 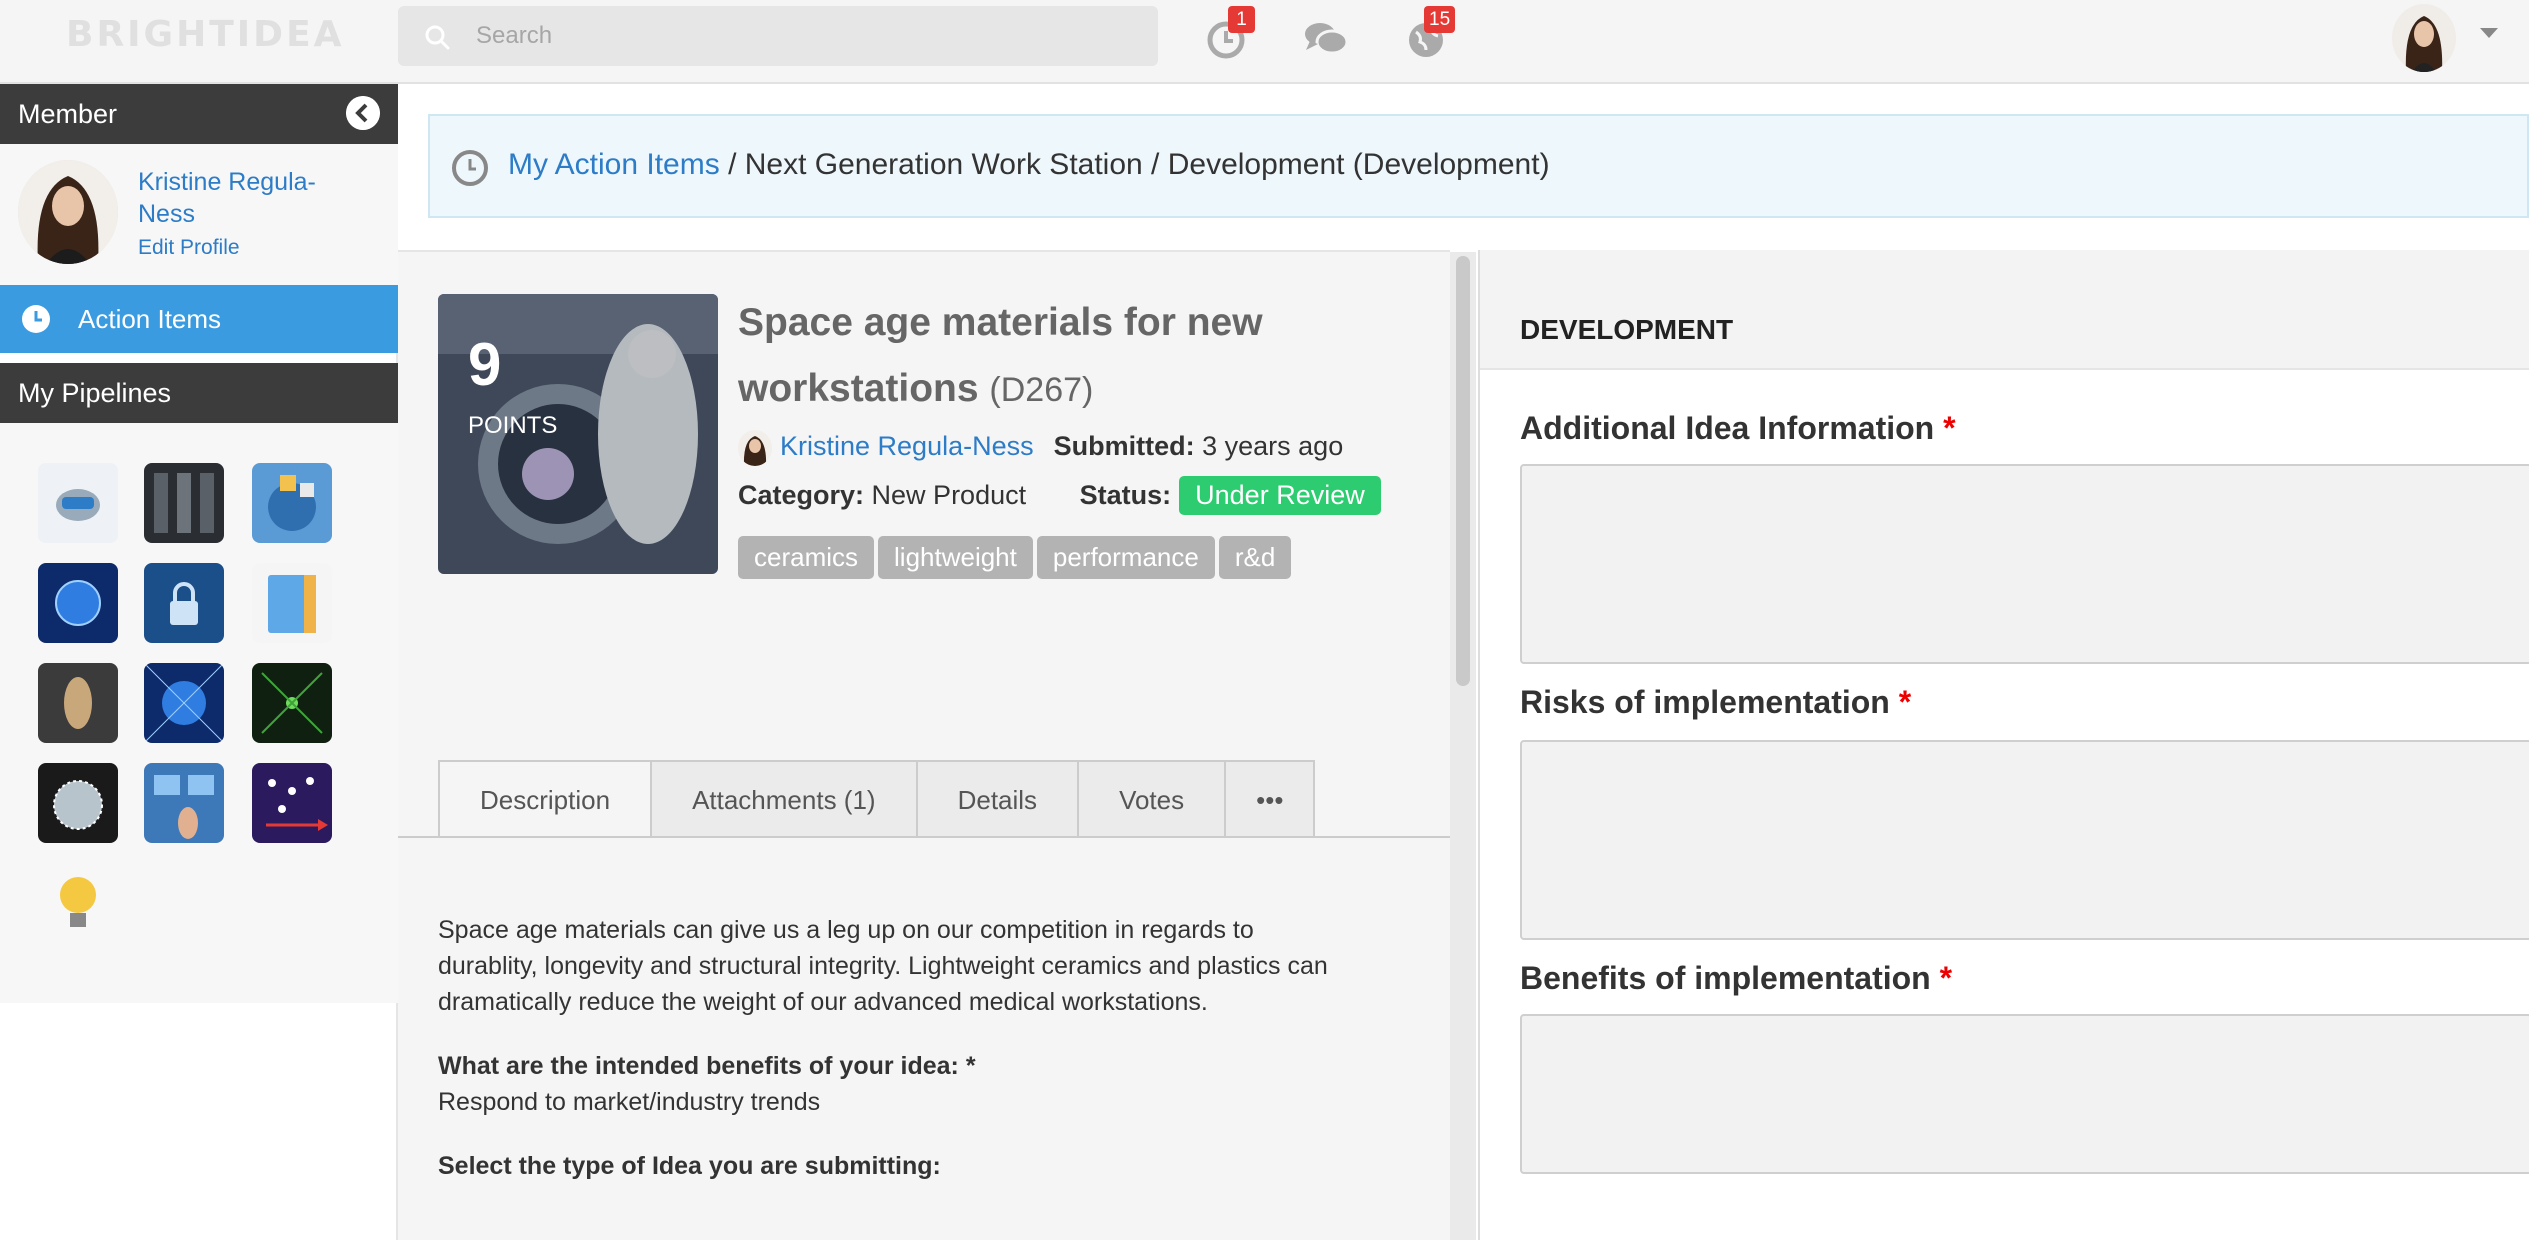 I want to click on sculpture-icon, so click(x=78, y=703).